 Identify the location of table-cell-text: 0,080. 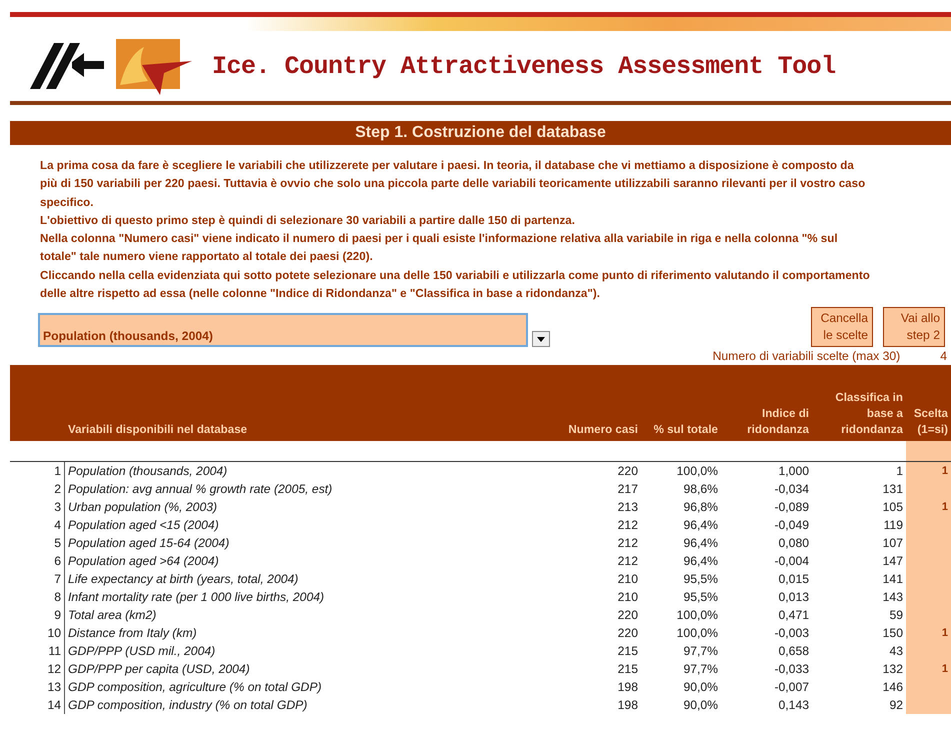
(794, 543).